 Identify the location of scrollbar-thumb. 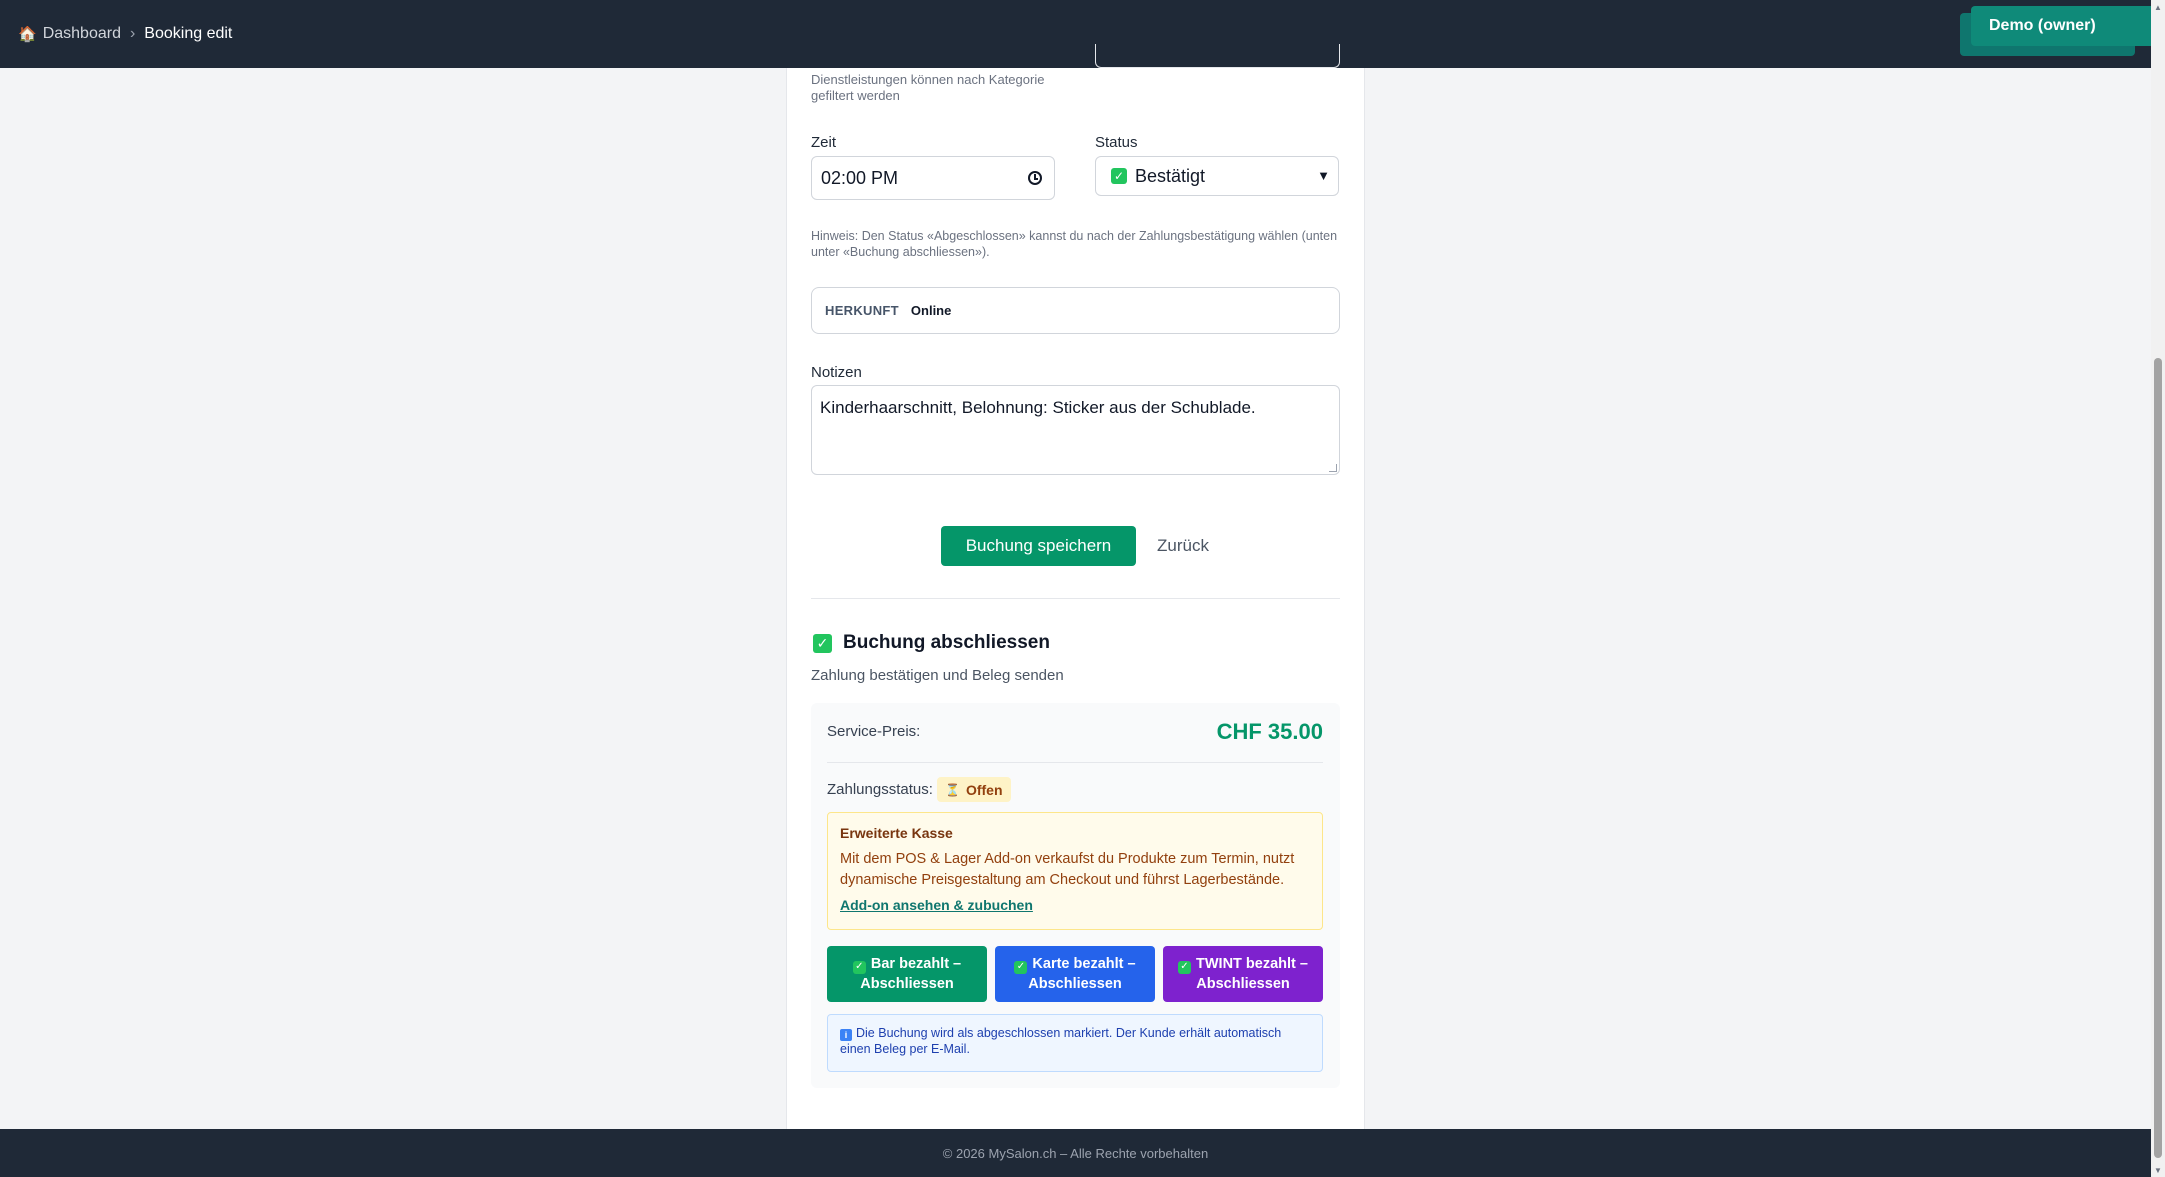
(2158, 758).